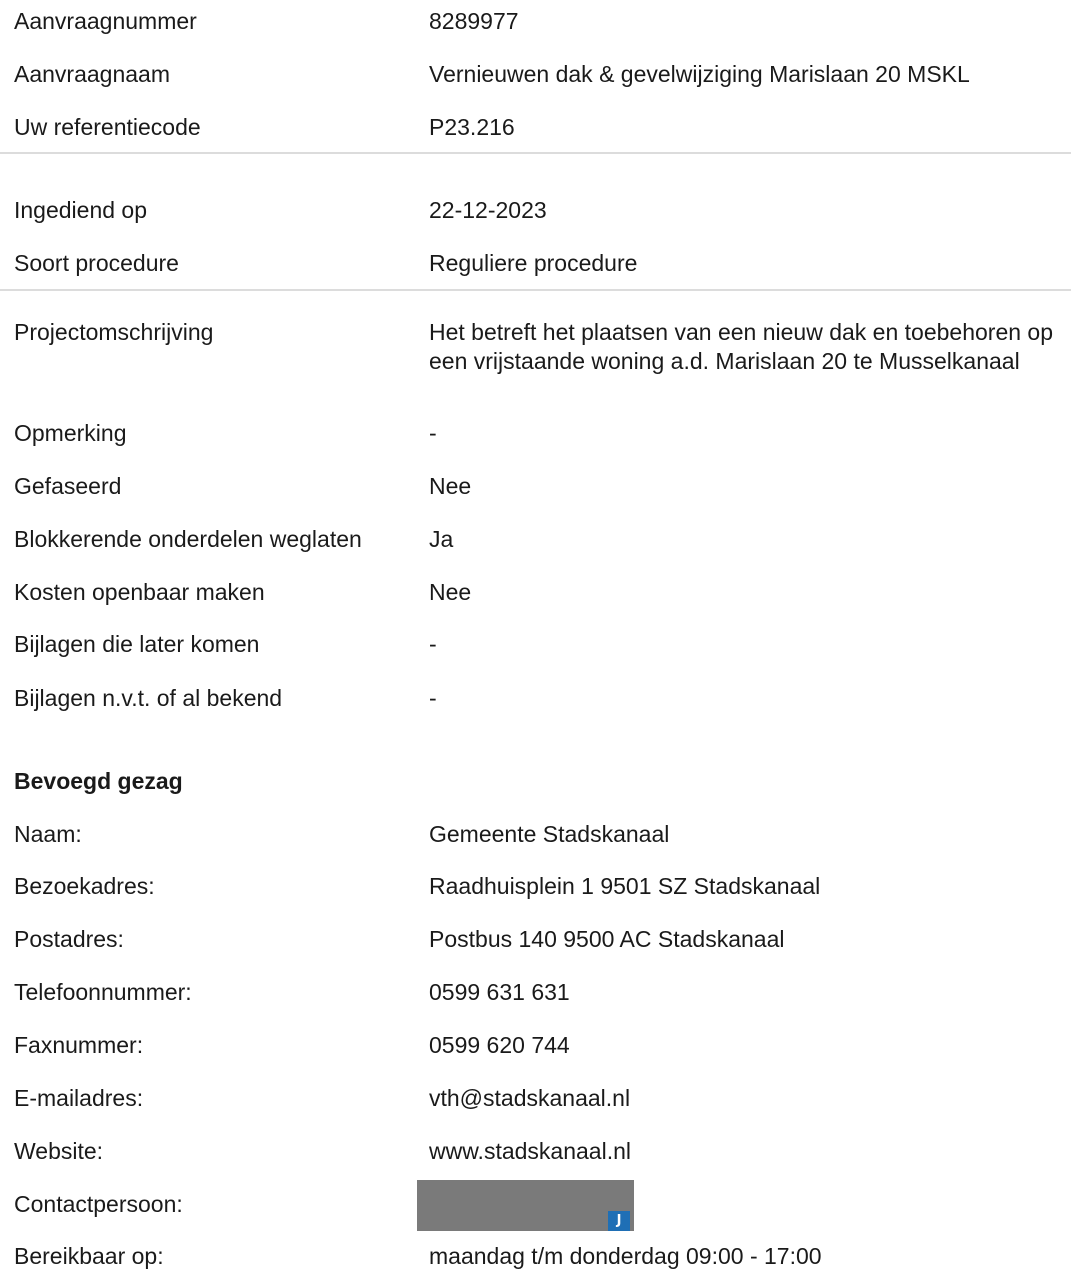  What do you see at coordinates (474, 21) in the screenshot?
I see `field-value: 8289977` at bounding box center [474, 21].